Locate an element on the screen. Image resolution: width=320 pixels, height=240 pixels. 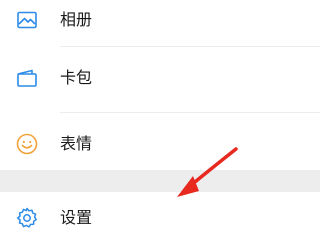
menu-item-label: 表情 is located at coordinates (76, 143).